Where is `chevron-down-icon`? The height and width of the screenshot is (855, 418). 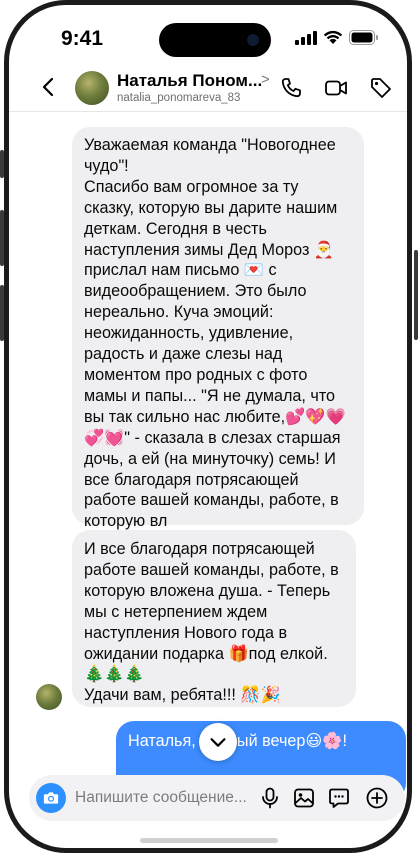
chevron-down-icon is located at coordinates (218, 742).